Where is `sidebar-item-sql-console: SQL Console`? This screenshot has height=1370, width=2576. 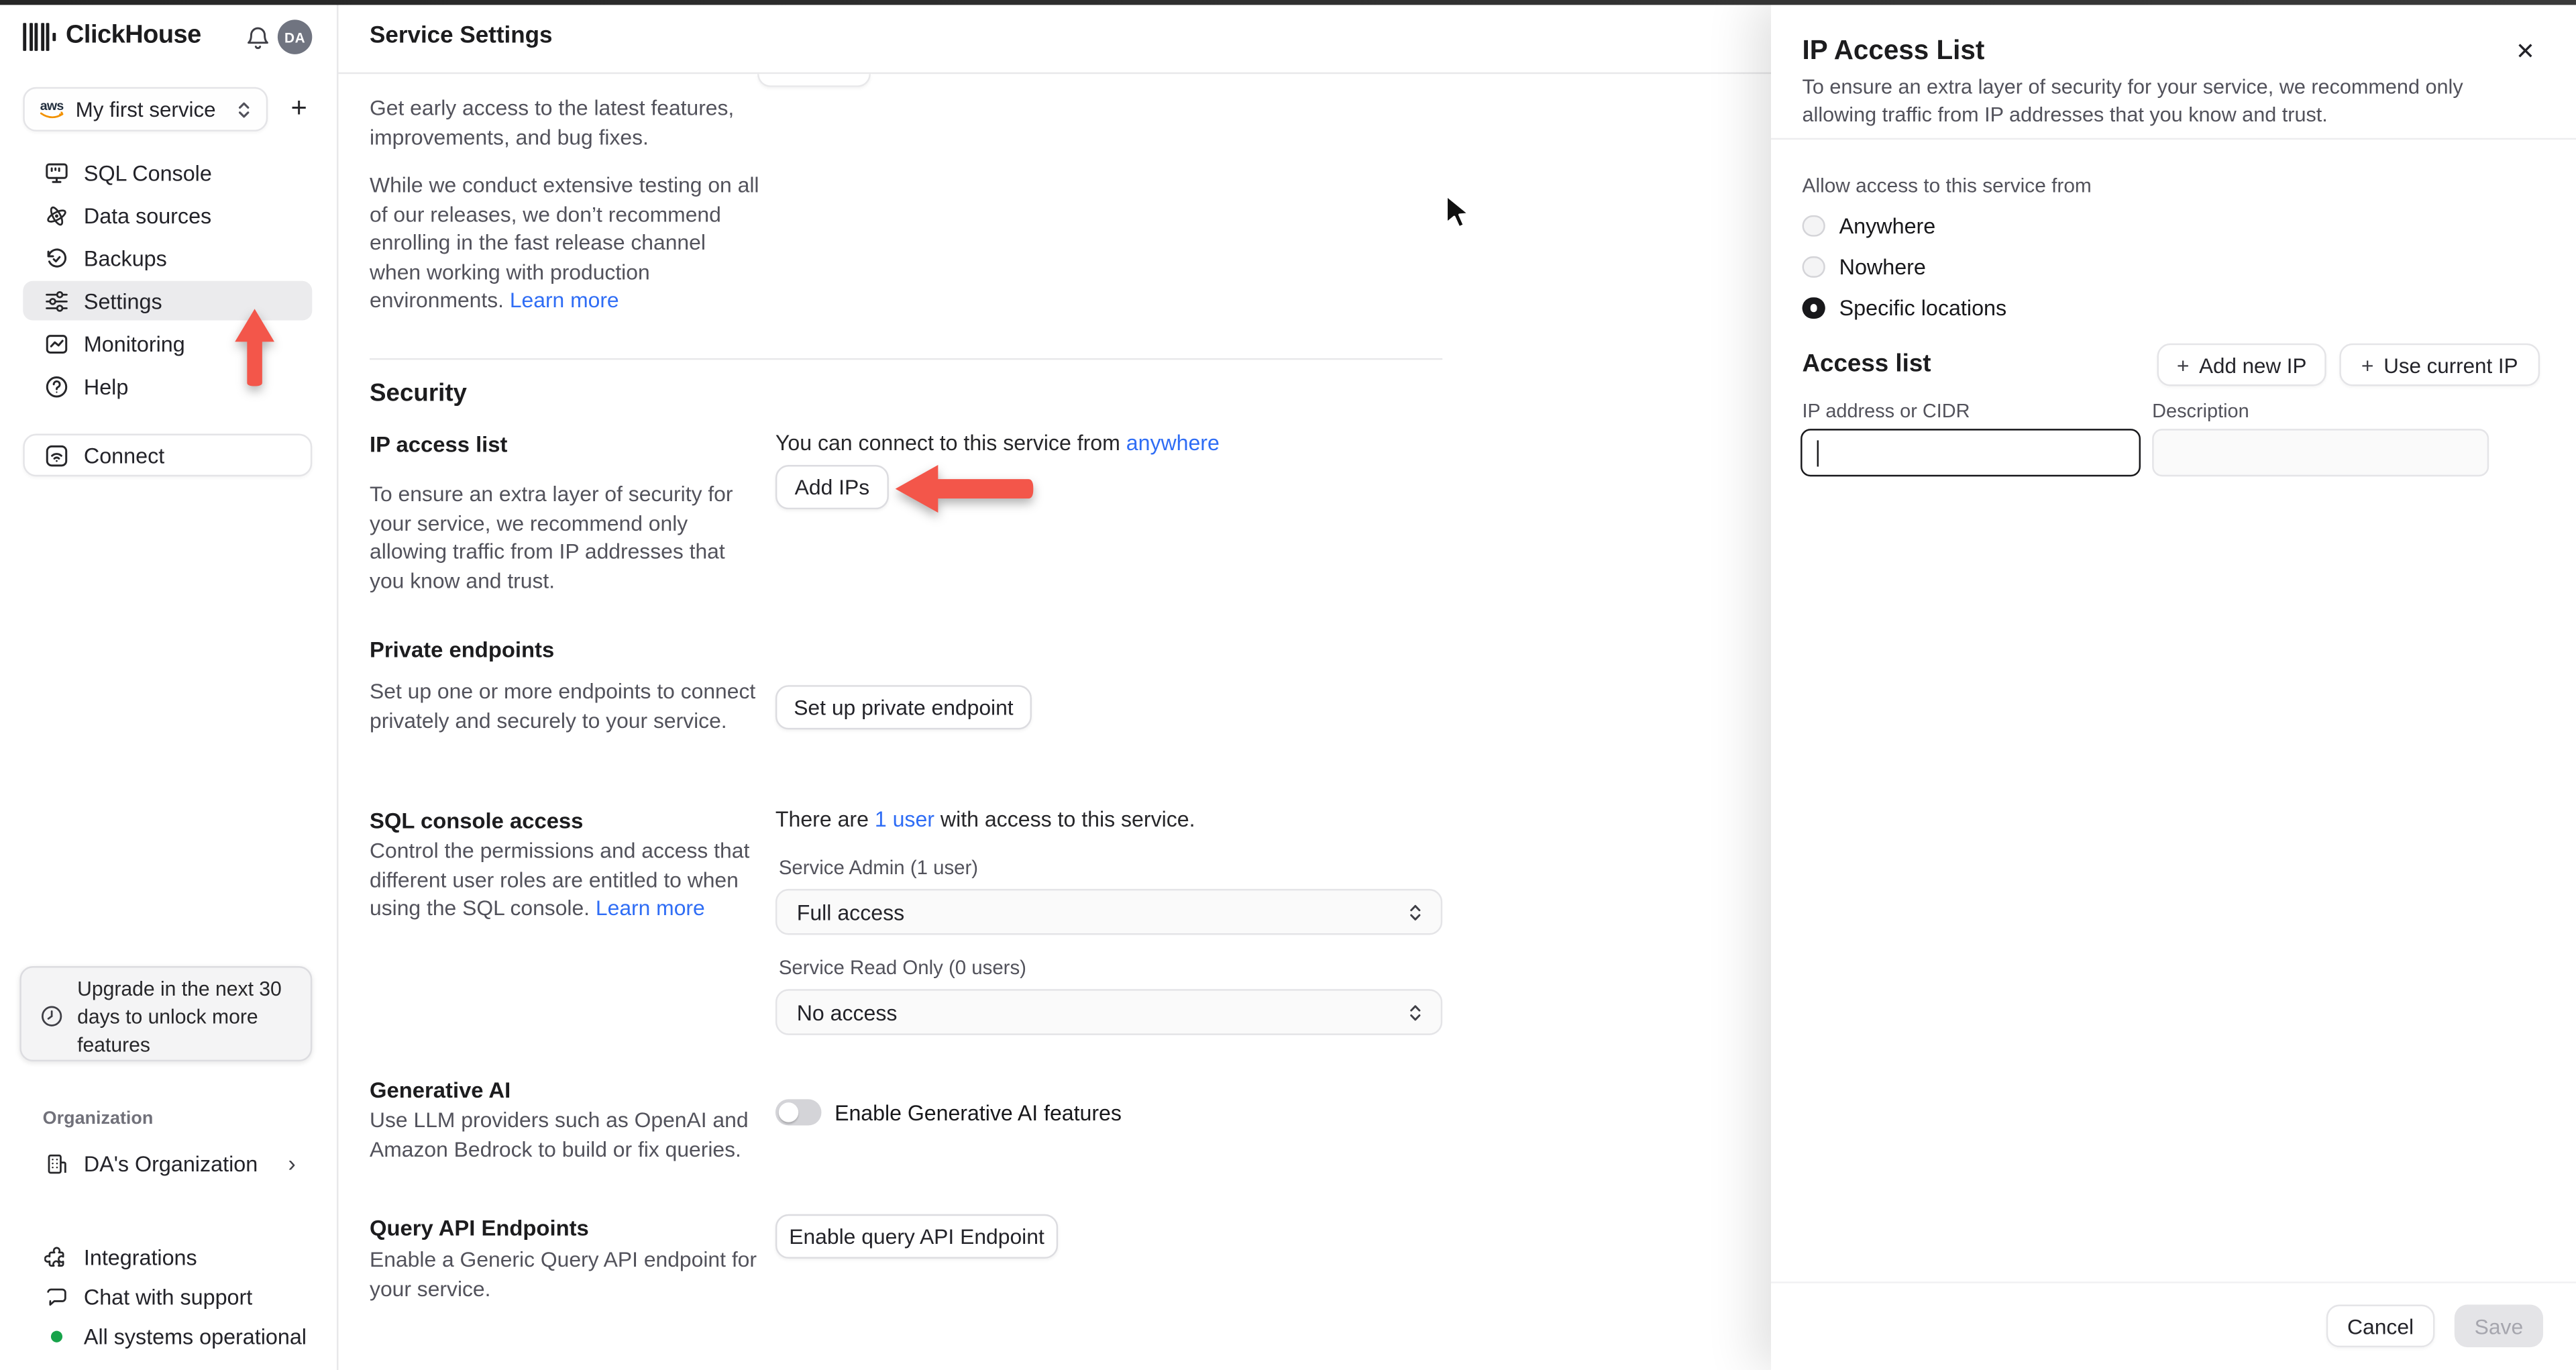
sidebar-item-sql-console: SQL Console is located at coordinates (167, 173).